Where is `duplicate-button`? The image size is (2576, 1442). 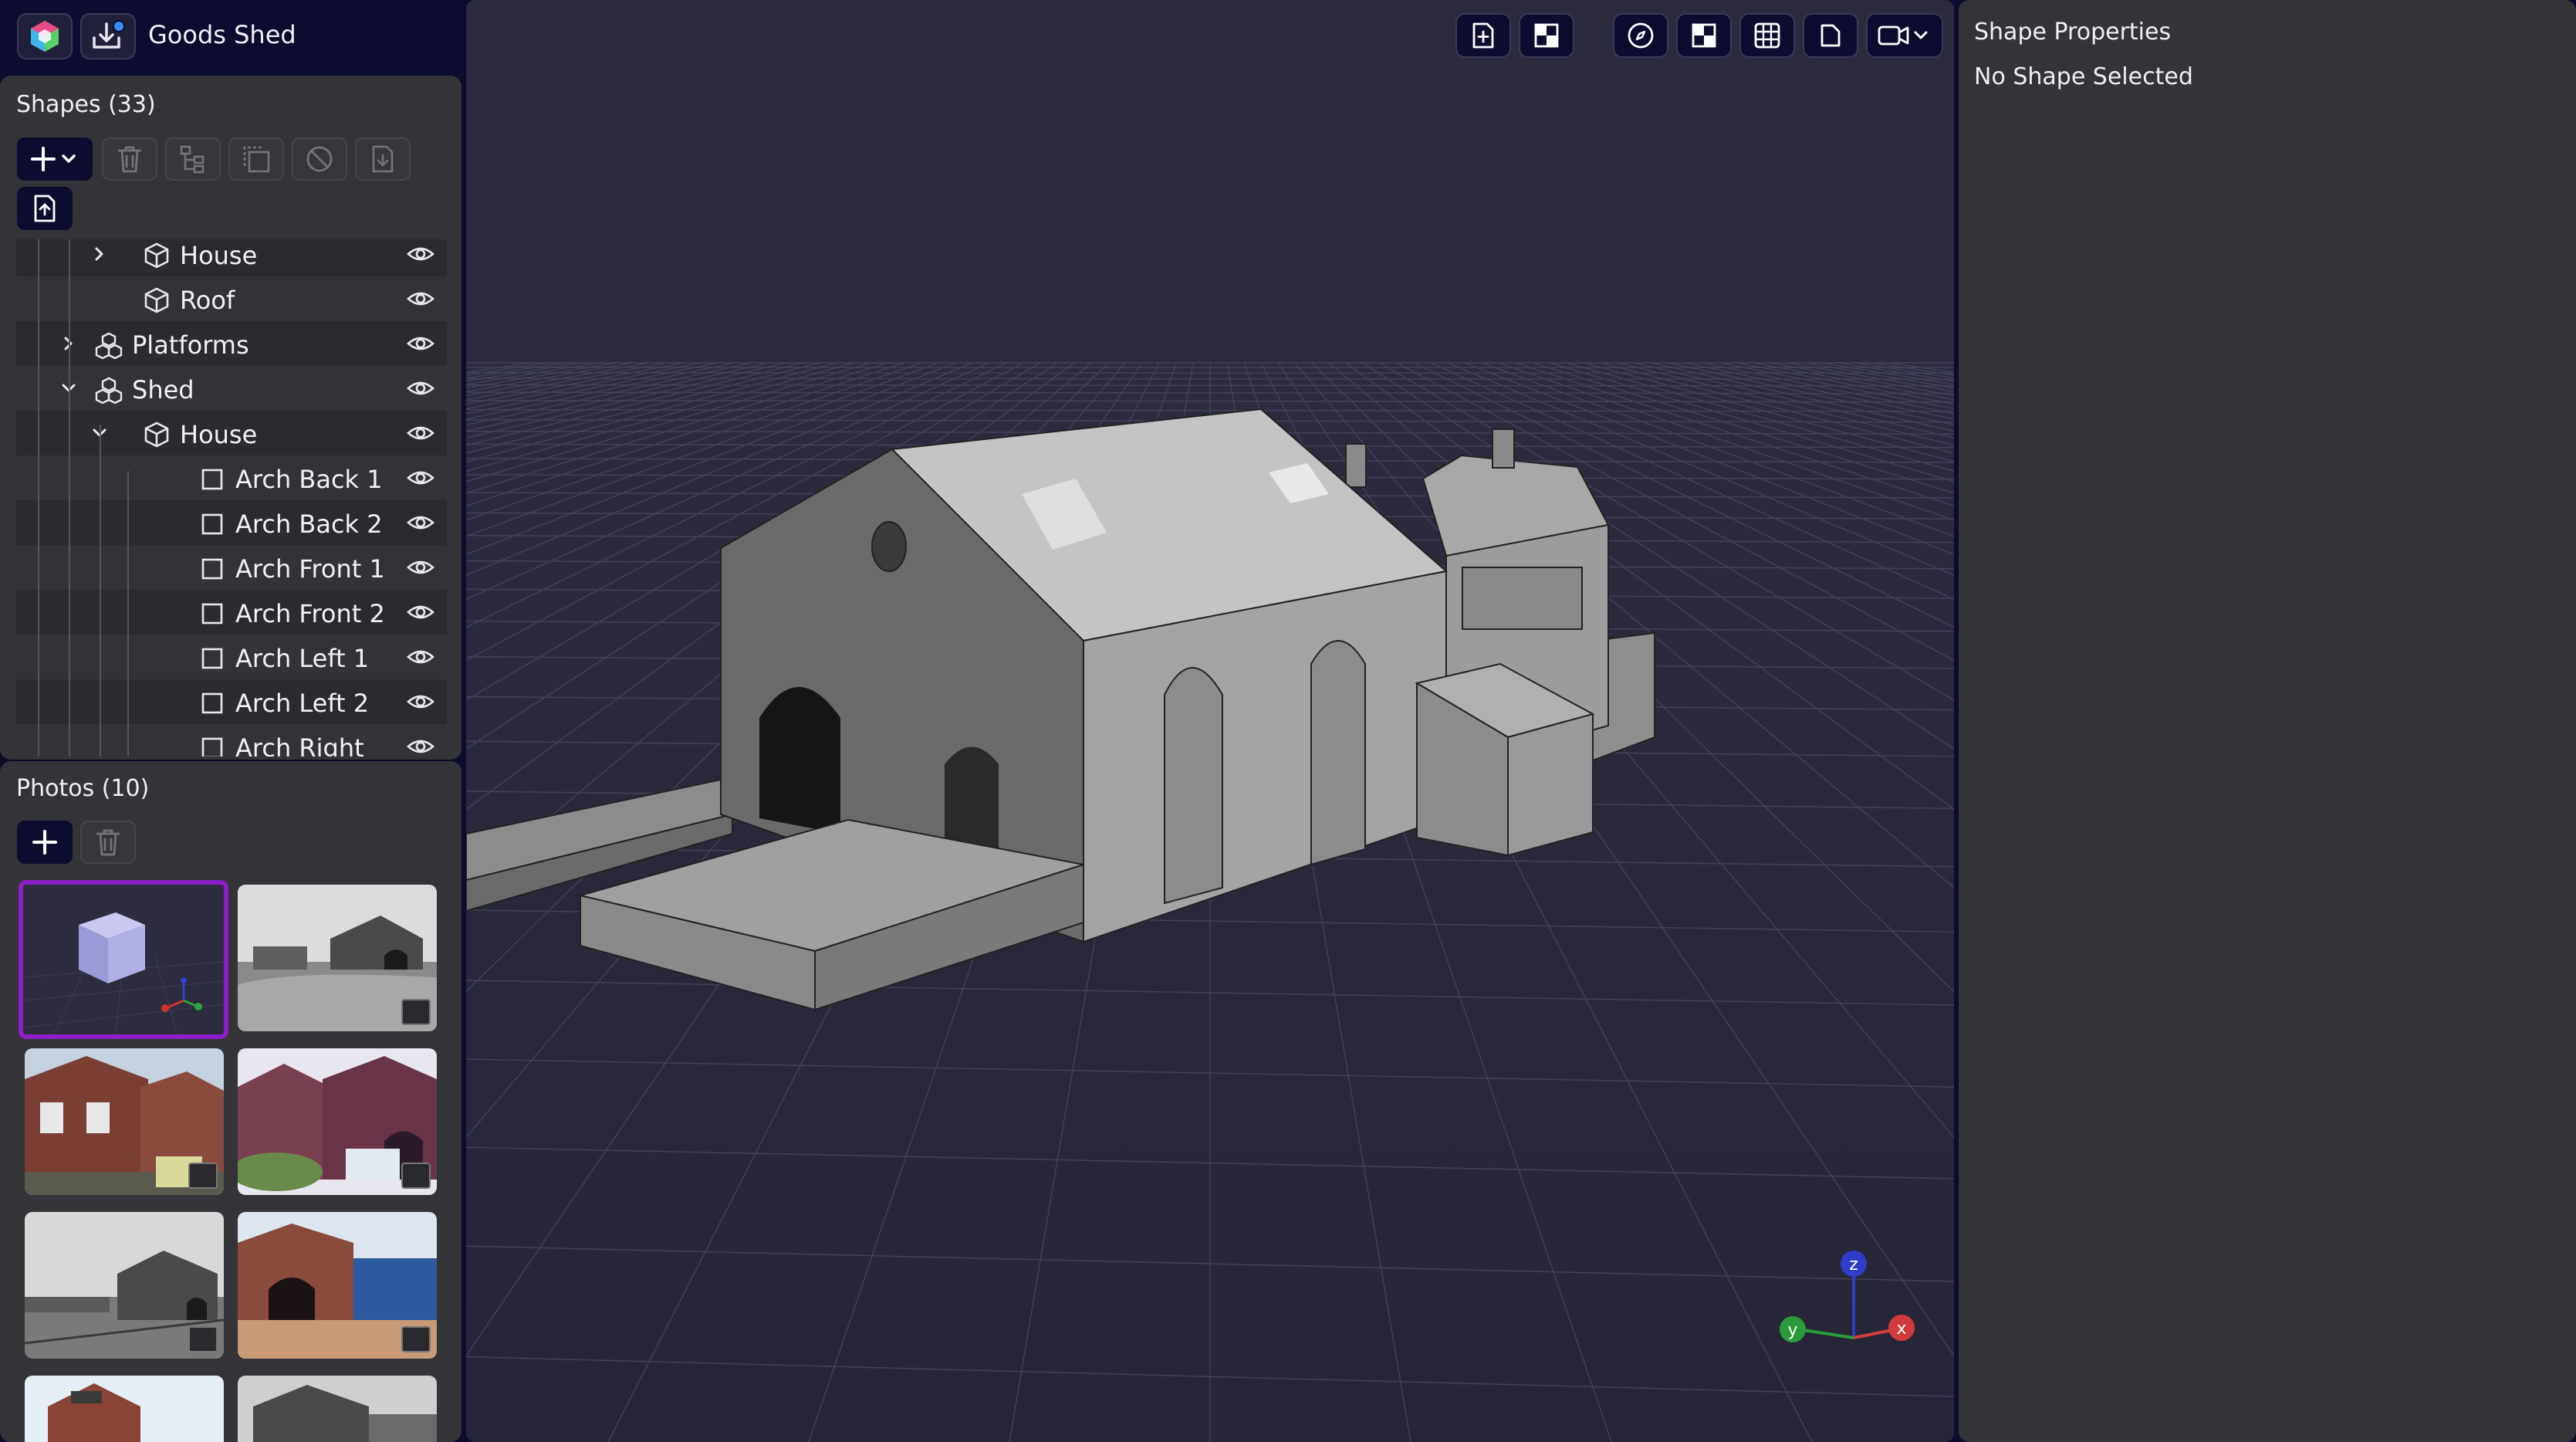 duplicate-button is located at coordinates (256, 159).